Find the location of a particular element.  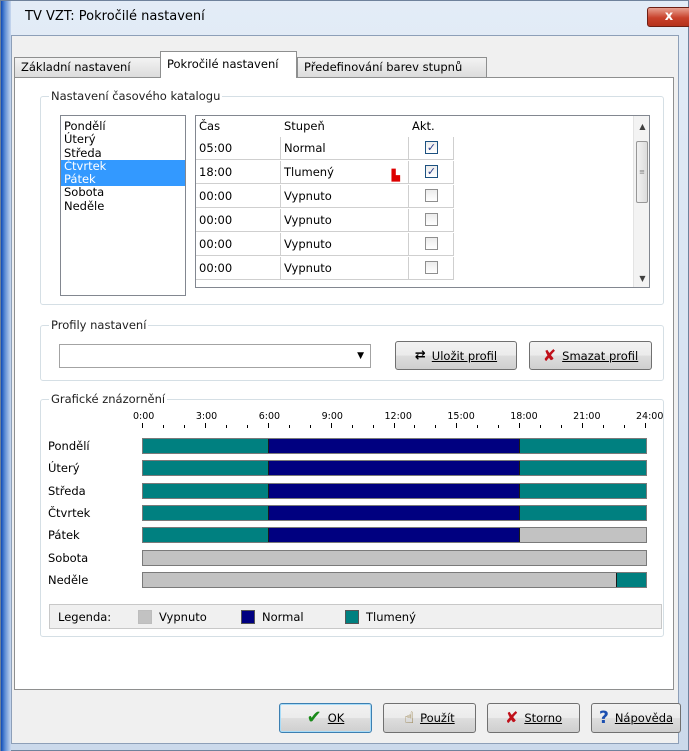

schedule-scrollbar: ▲ ≡ ▼ is located at coordinates (641, 201).